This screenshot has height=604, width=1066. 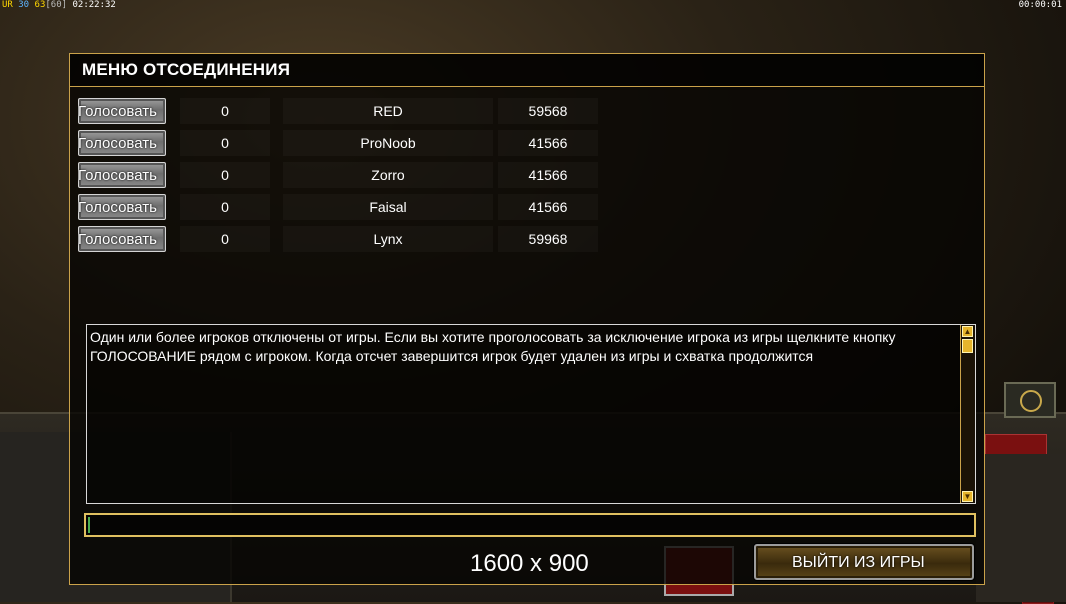 I want to click on player-row: Голосовать 0 ProNoob 41566, so click(x=338, y=143).